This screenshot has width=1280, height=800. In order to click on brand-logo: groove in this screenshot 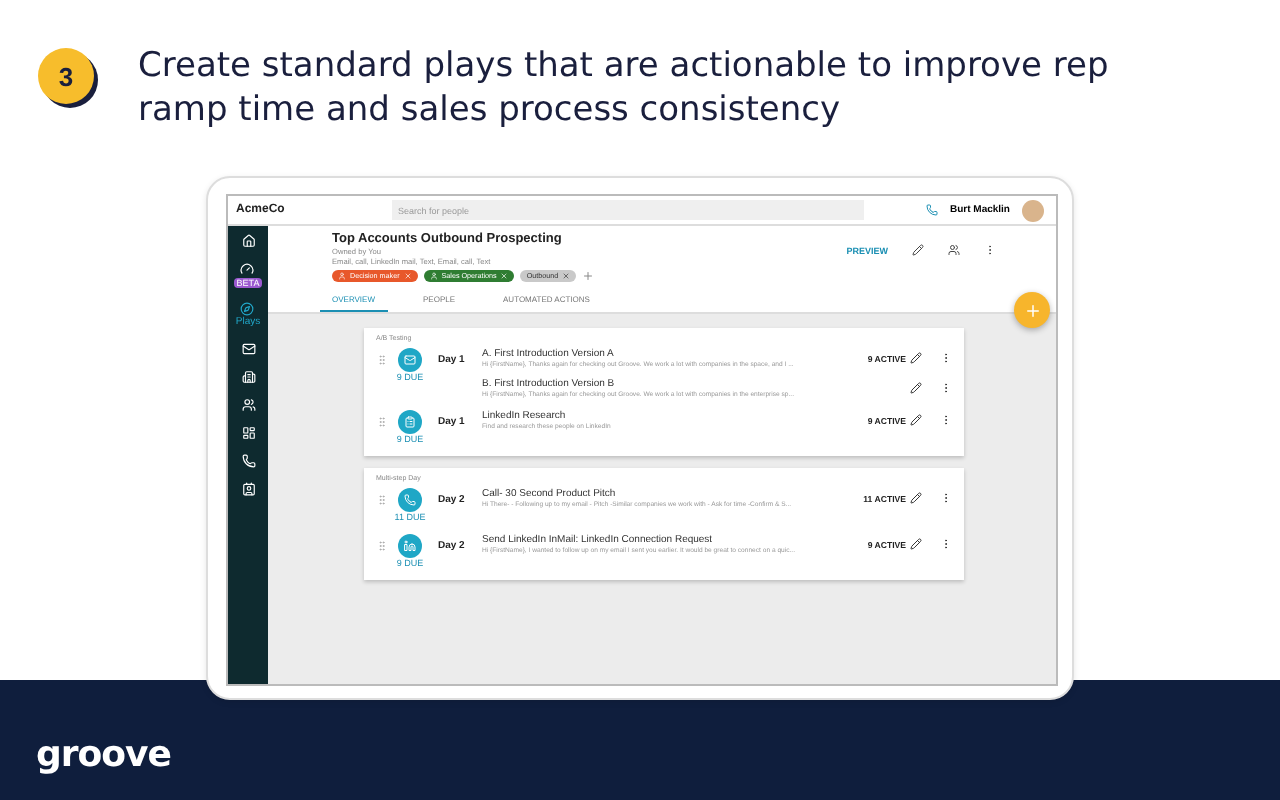, I will do `click(103, 755)`.